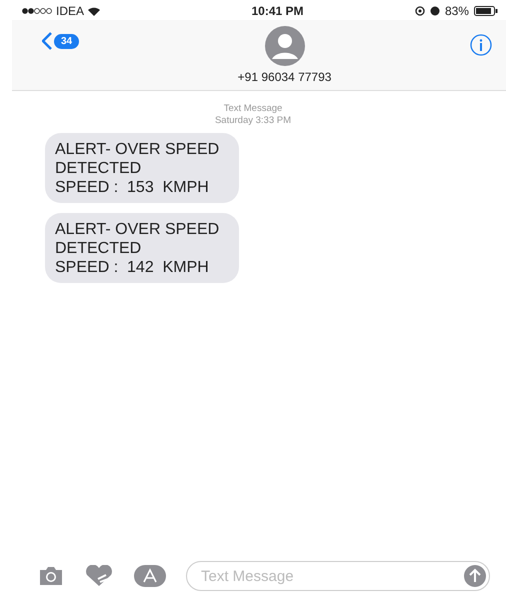  Describe the element at coordinates (481, 45) in the screenshot. I see `info-icon` at that location.